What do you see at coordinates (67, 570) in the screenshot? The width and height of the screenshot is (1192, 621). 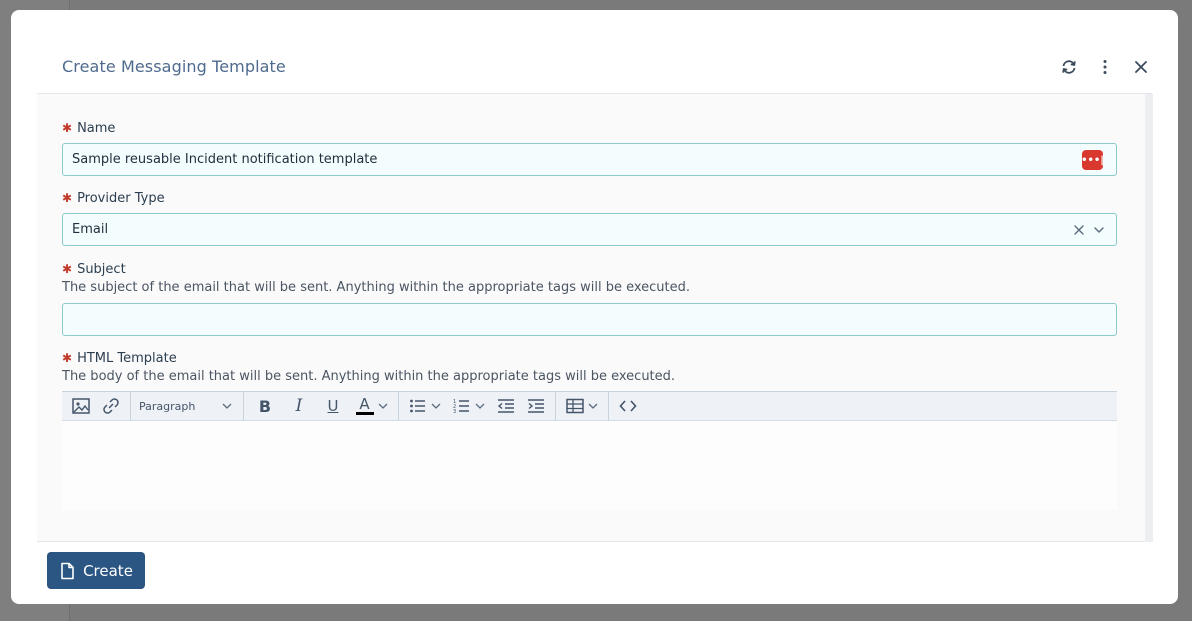 I see `document-icon` at bounding box center [67, 570].